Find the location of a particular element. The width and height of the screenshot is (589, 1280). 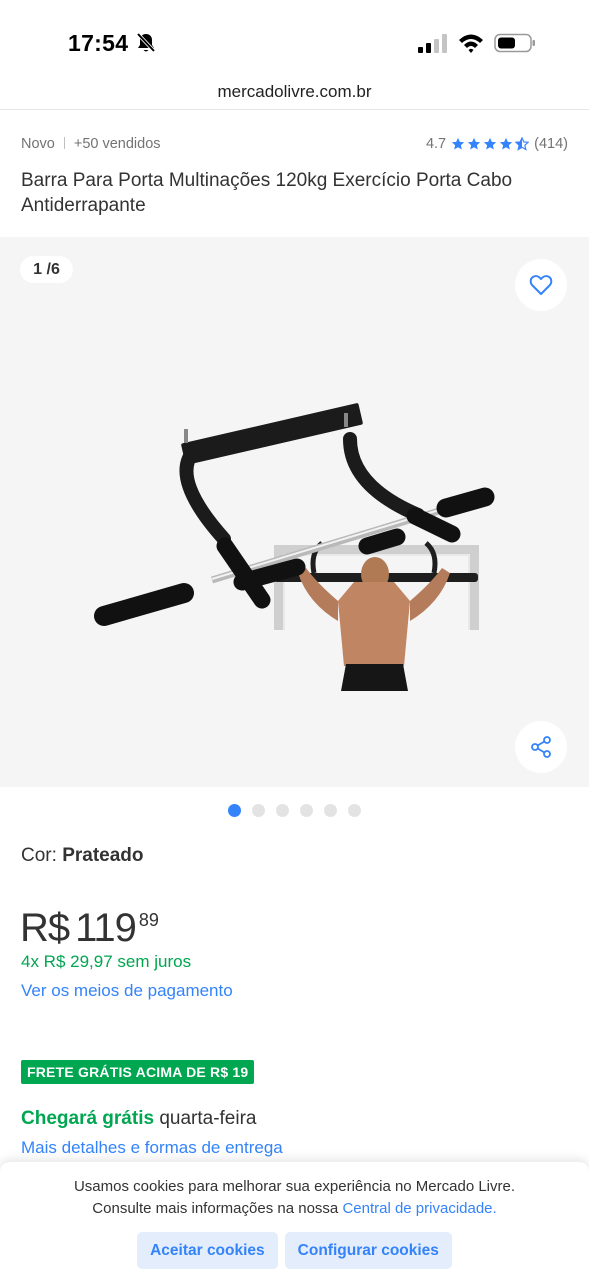

delivery-day: quarta-feira is located at coordinates (208, 1118).